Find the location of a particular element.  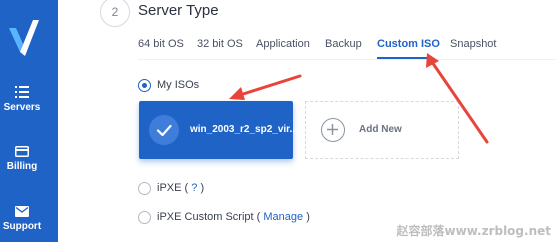

sidebar-item-label: Billing is located at coordinates (22, 166).